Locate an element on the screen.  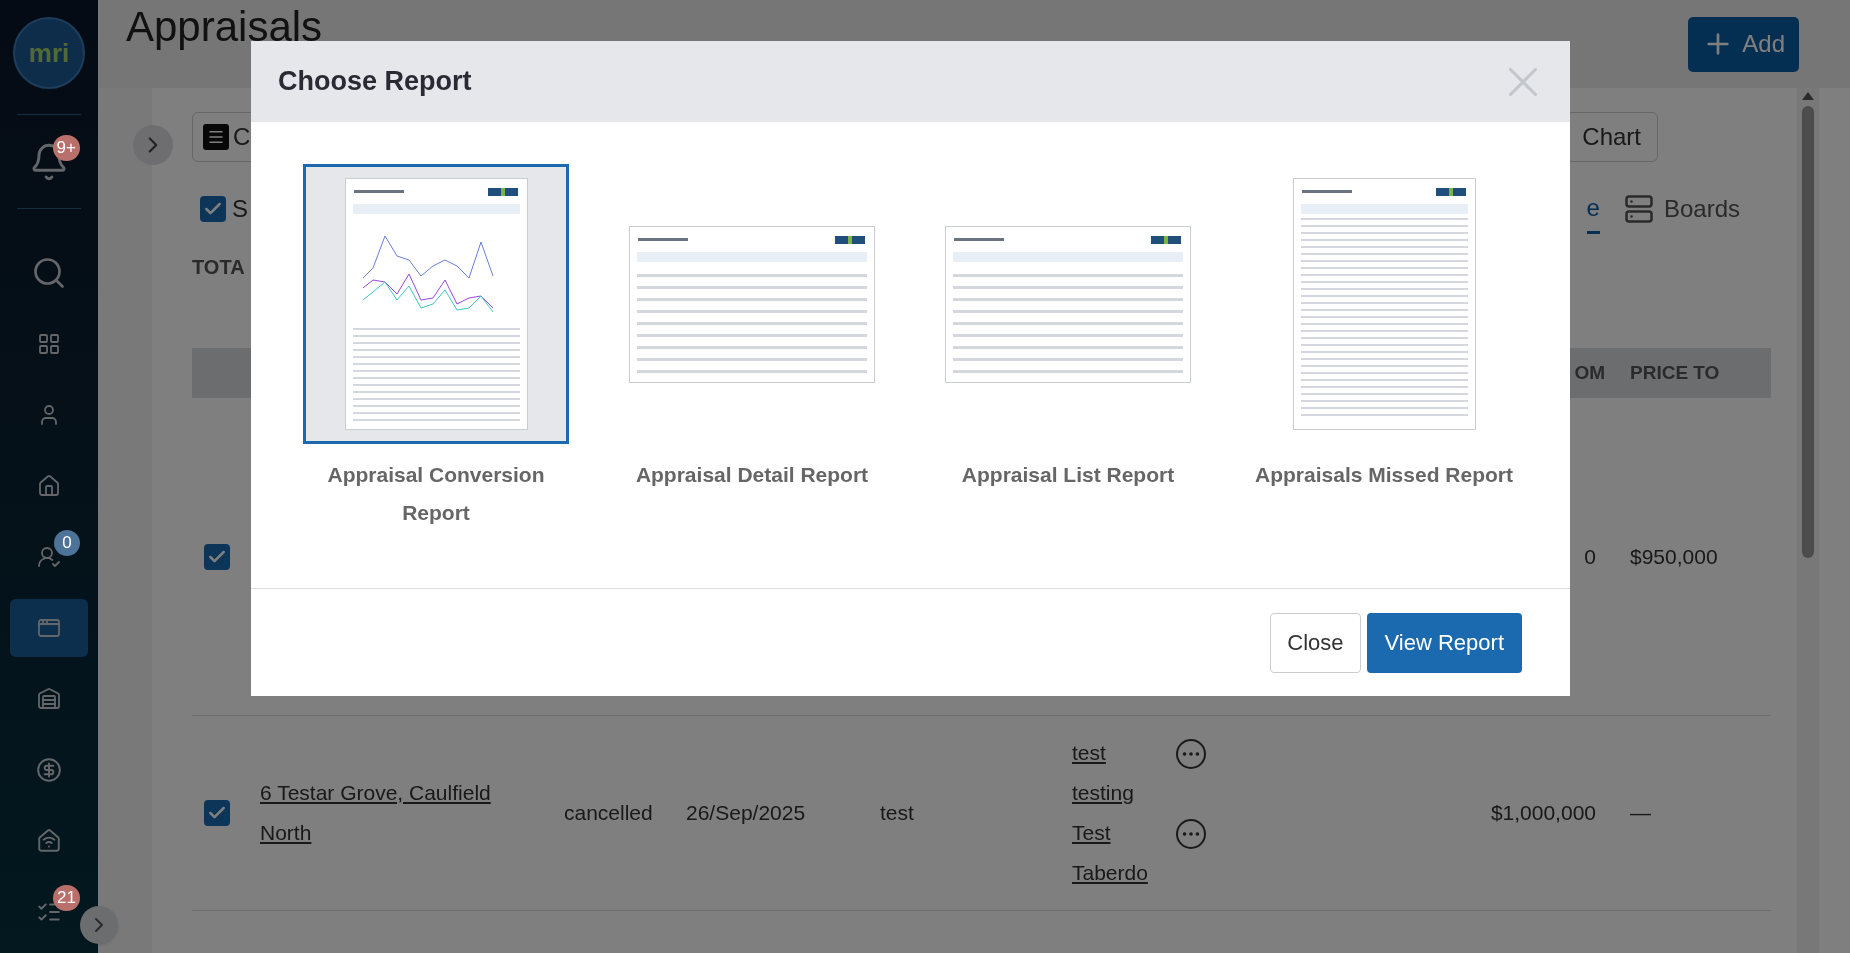
dialog-title: Choose Report is located at coordinates (375, 82).